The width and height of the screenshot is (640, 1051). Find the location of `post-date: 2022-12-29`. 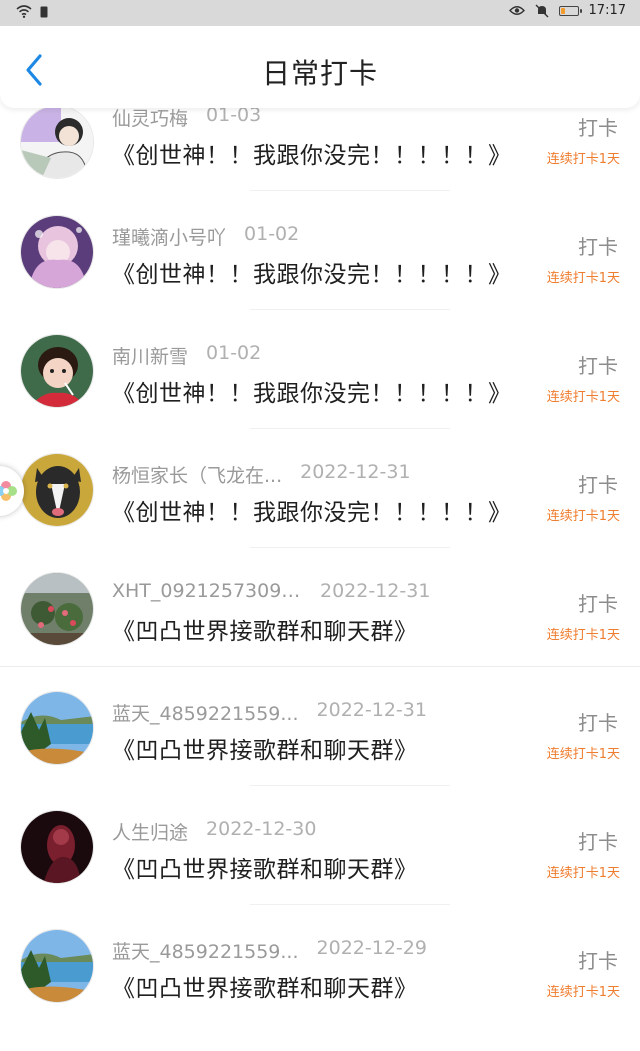

post-date: 2022-12-29 is located at coordinates (371, 948).